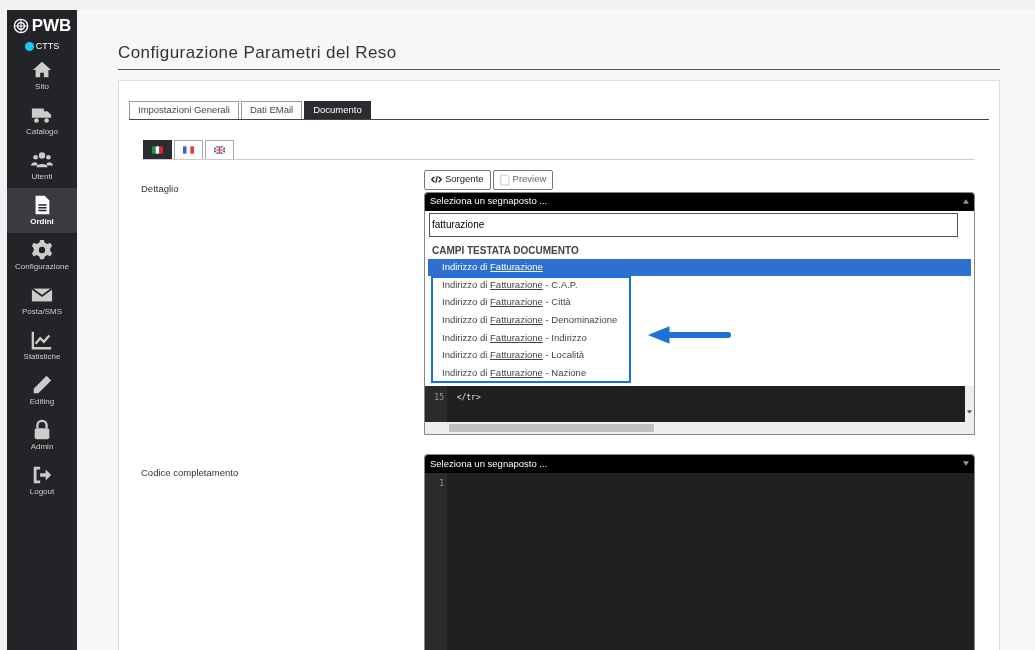  What do you see at coordinates (699, 285) in the screenshot?
I see `dropdown-option: Indirizzo di Fatturazione - C.A.P.` at bounding box center [699, 285].